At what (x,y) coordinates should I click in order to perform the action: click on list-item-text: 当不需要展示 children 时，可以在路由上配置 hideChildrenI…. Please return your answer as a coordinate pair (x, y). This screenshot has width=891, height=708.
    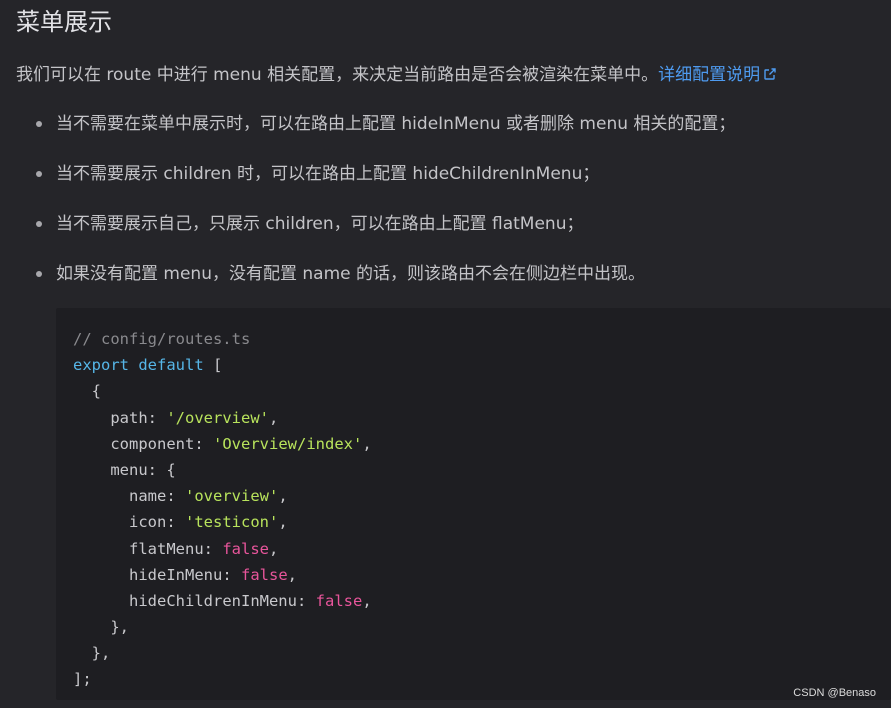
    Looking at the image, I should click on (328, 174).